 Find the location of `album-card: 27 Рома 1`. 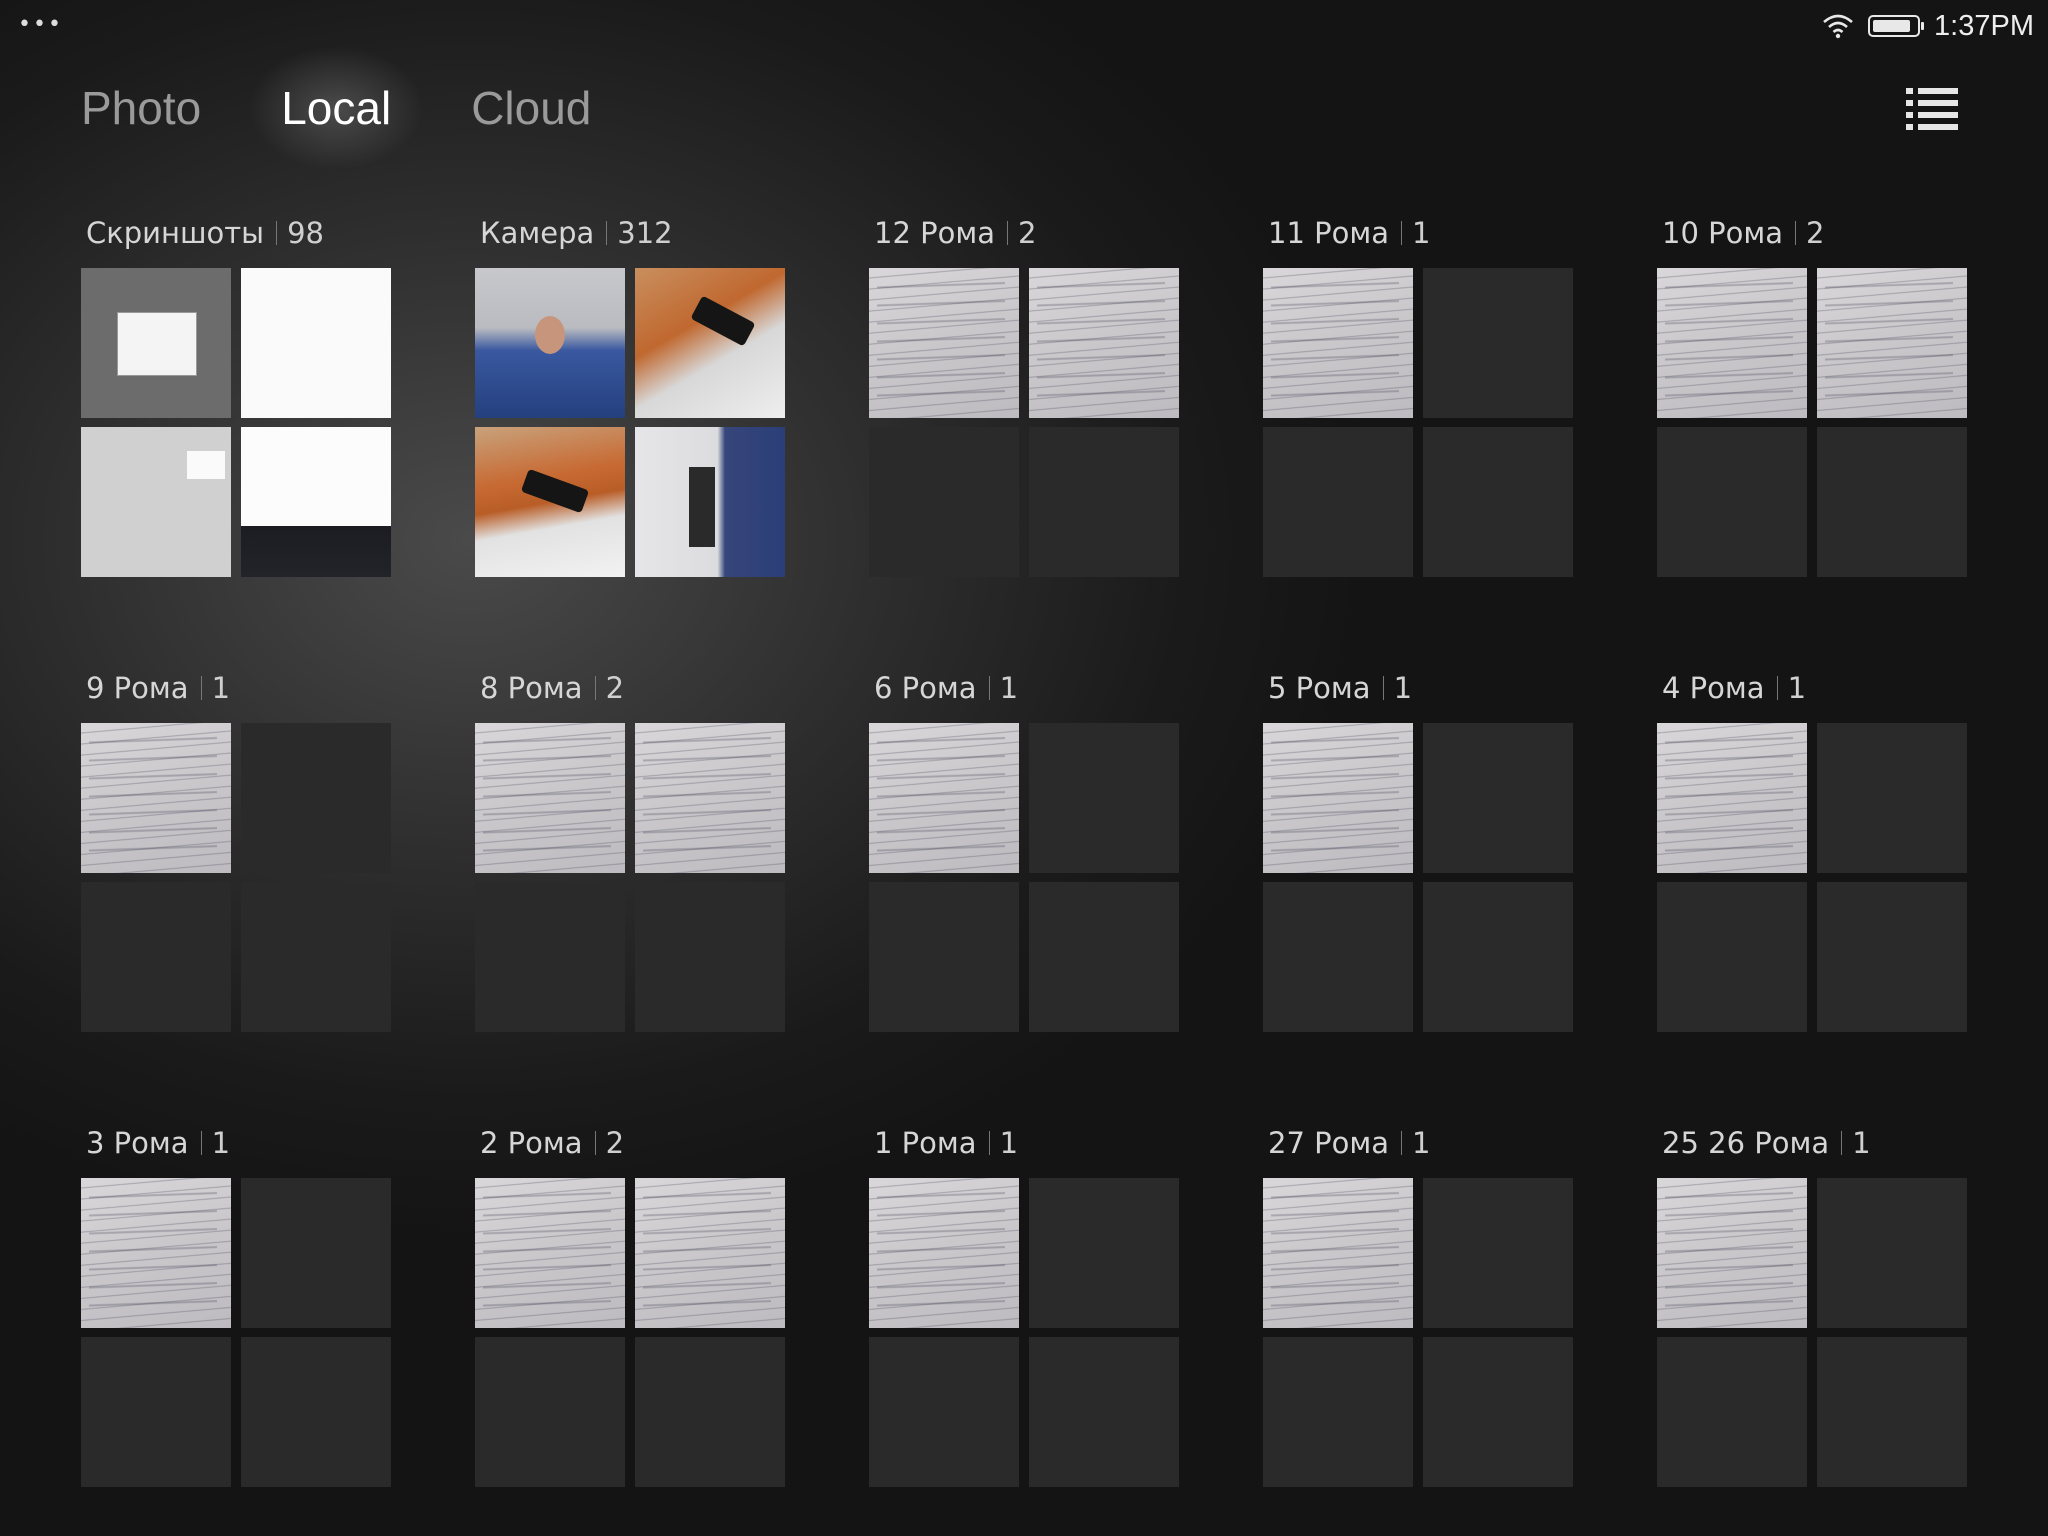

album-card: 27 Рома 1 is located at coordinates (1418, 1303).